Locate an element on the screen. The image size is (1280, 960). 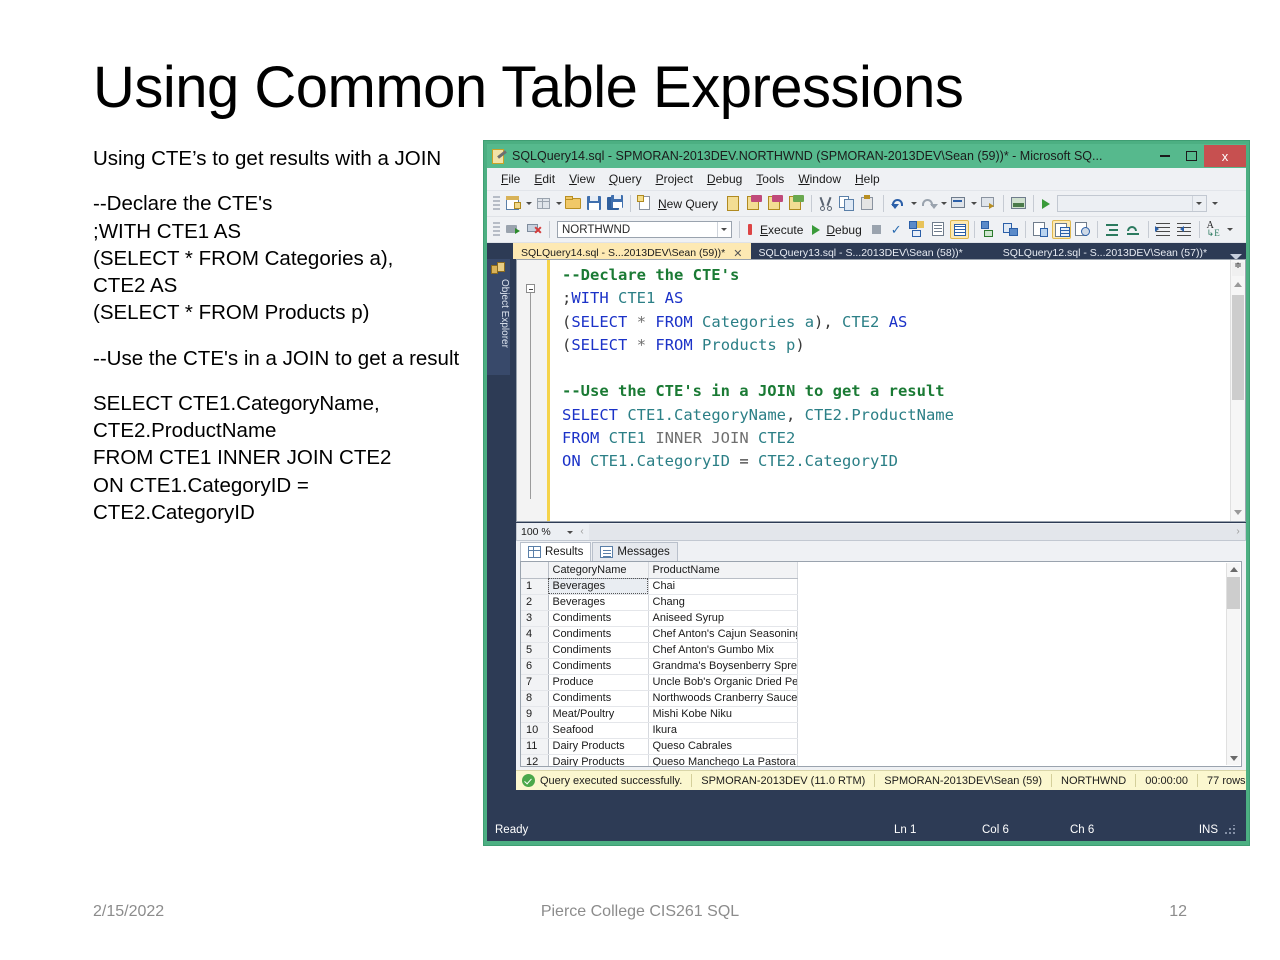
show-diagram-pane-icon is located at coordinates (1018, 203).